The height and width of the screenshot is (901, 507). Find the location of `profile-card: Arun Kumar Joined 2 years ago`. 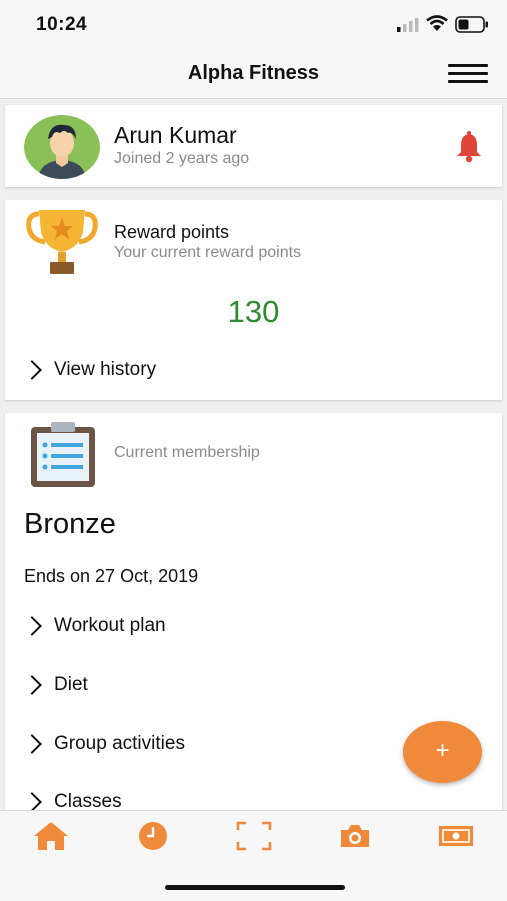

profile-card: Arun Kumar Joined 2 years ago is located at coordinates (253, 146).